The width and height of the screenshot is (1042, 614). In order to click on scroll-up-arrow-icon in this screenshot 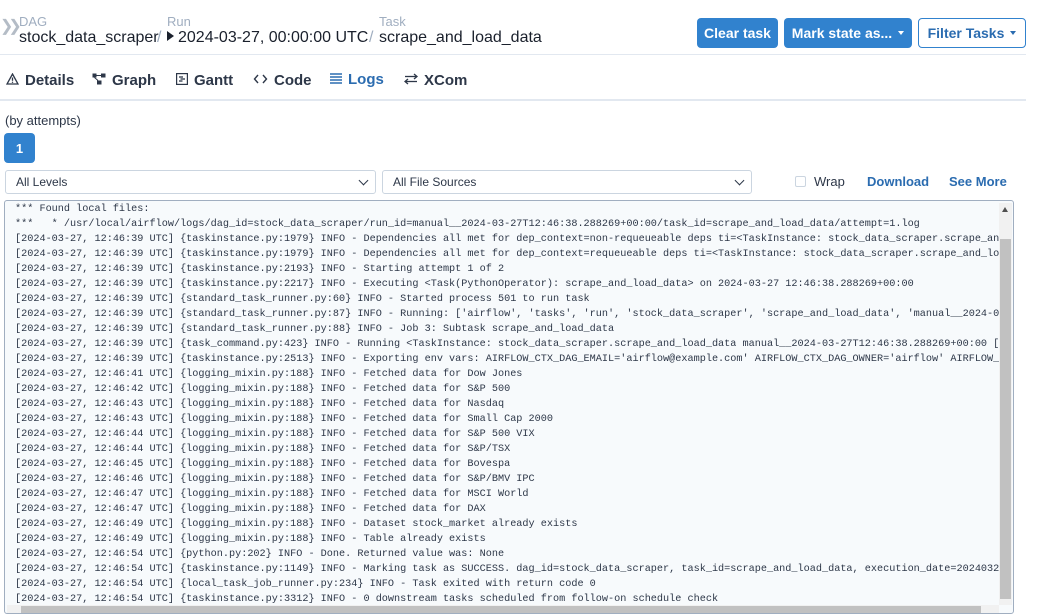, I will do `click(1005, 209)`.